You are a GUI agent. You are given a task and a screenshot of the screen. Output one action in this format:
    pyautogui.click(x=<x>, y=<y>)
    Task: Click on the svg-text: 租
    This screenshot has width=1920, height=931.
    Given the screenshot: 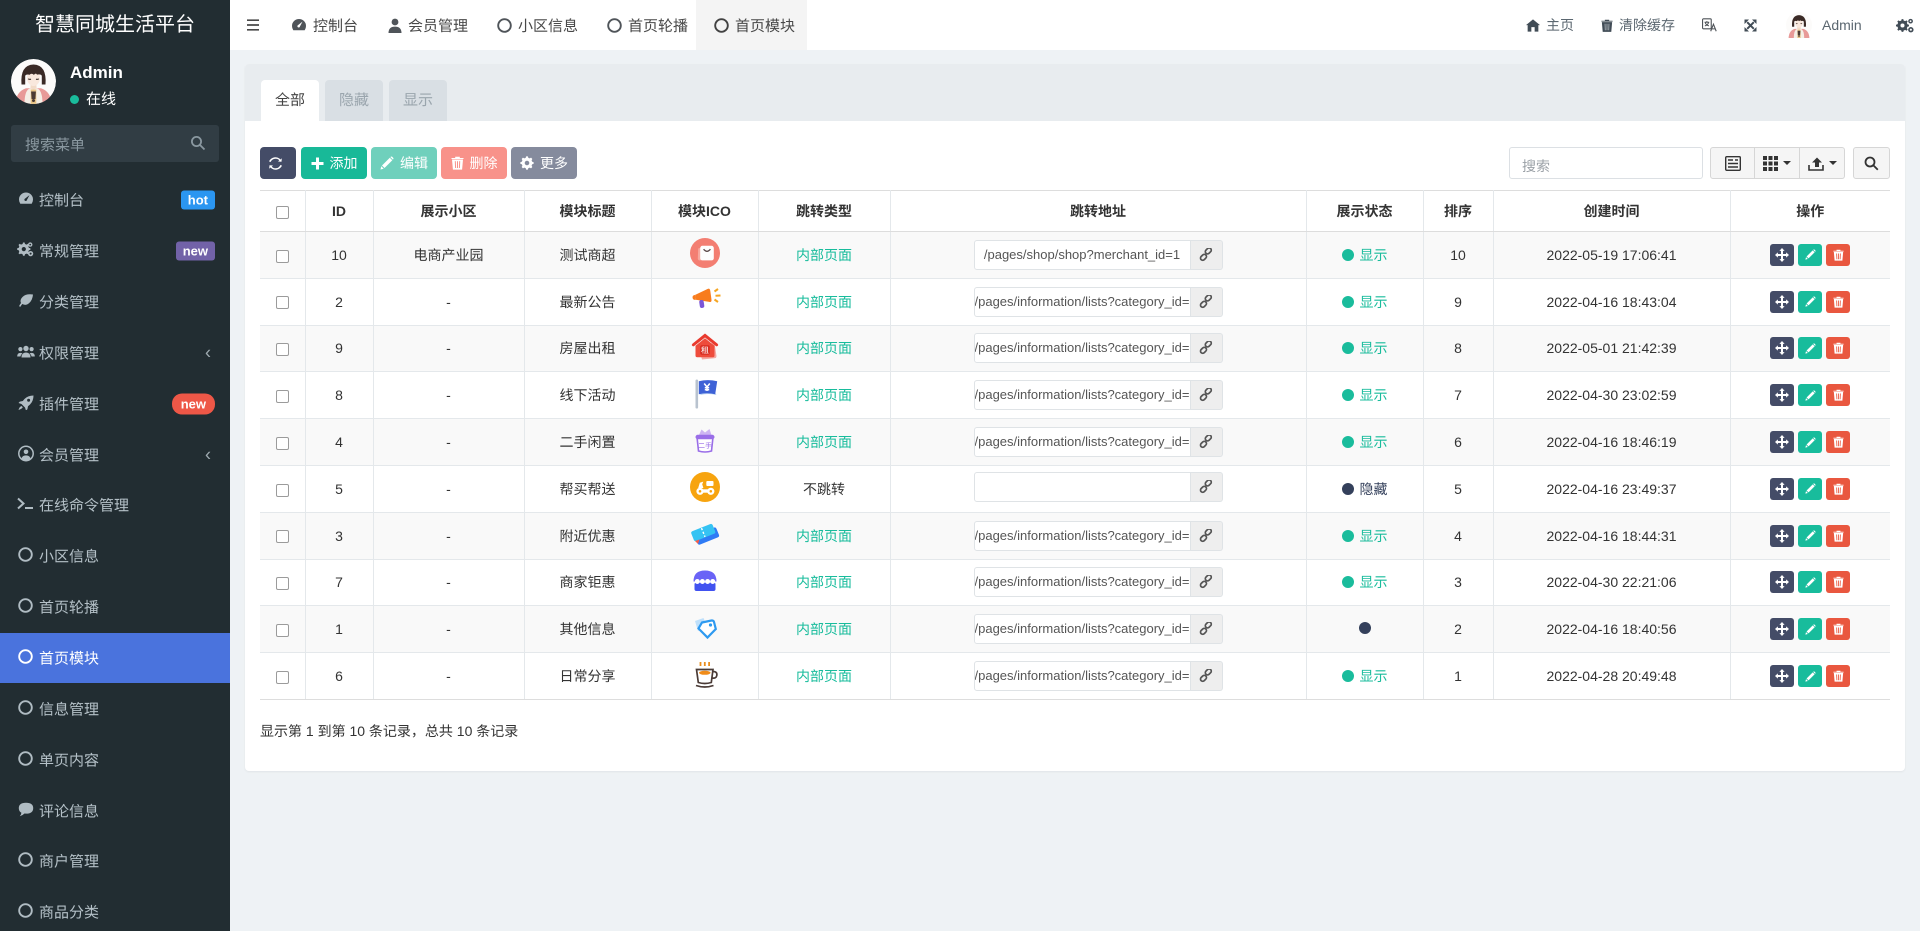 What is the action you would take?
    pyautogui.click(x=705, y=350)
    